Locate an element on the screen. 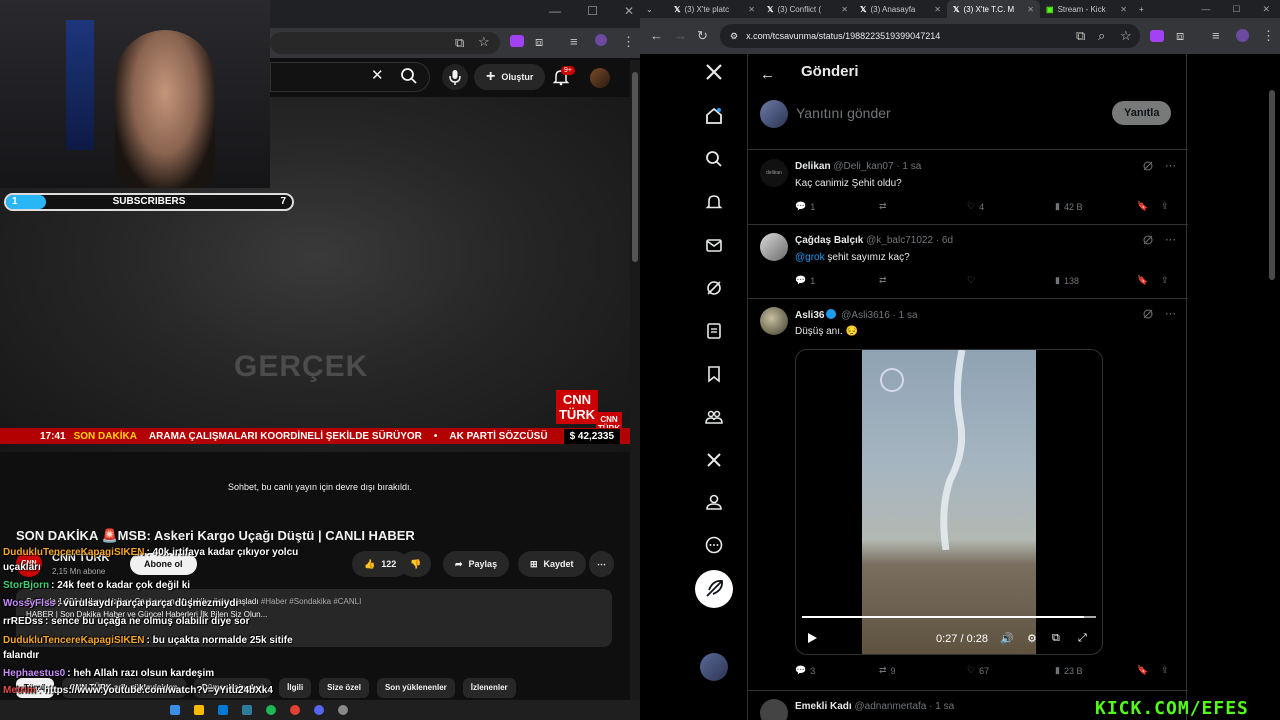  fullscreen-icon: ⤢ is located at coordinates (1082, 638).